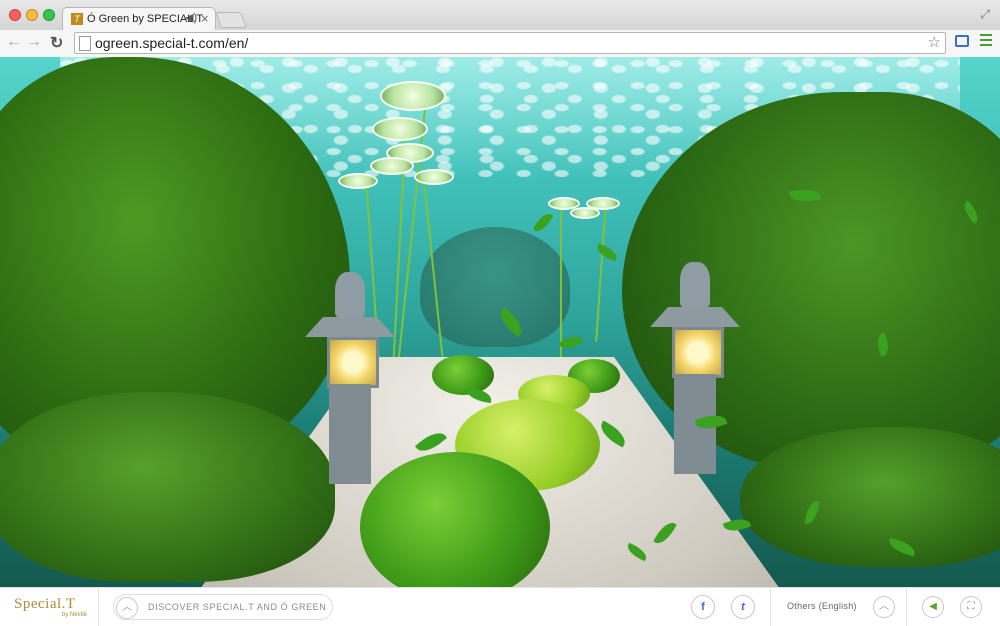 This screenshot has width=1000, height=626. I want to click on discover-label: DISCOVER SPECIAL.T AND Ó GREEN, so click(237, 607).